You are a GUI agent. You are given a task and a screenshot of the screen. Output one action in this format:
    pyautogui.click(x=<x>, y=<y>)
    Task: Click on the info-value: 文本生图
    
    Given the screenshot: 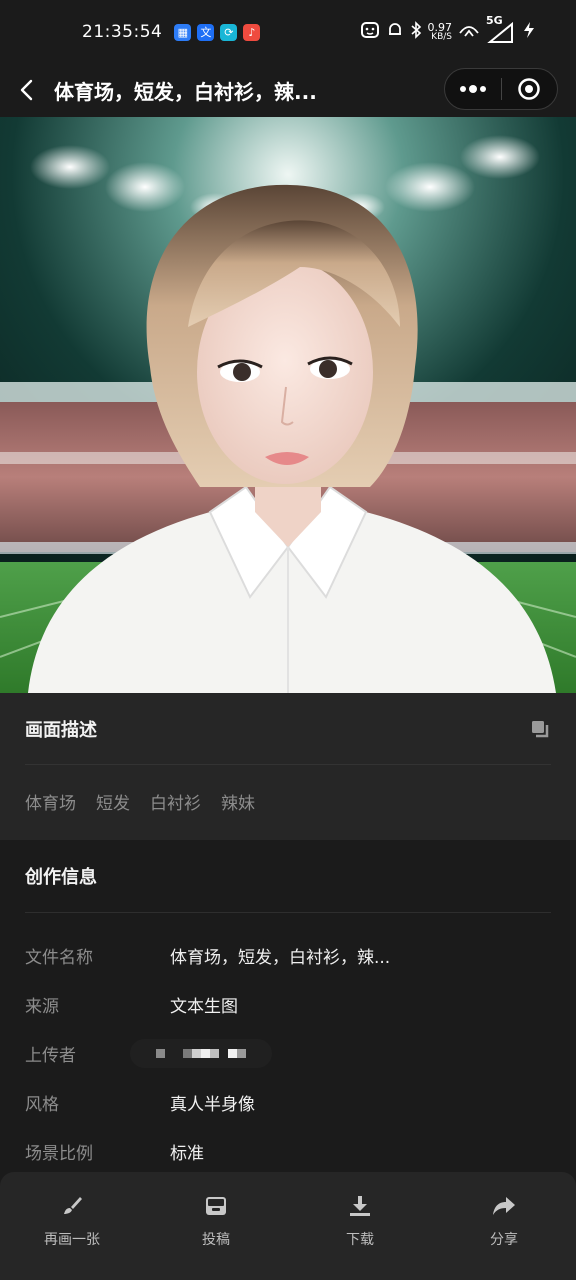 What is the action you would take?
    pyautogui.click(x=204, y=1007)
    